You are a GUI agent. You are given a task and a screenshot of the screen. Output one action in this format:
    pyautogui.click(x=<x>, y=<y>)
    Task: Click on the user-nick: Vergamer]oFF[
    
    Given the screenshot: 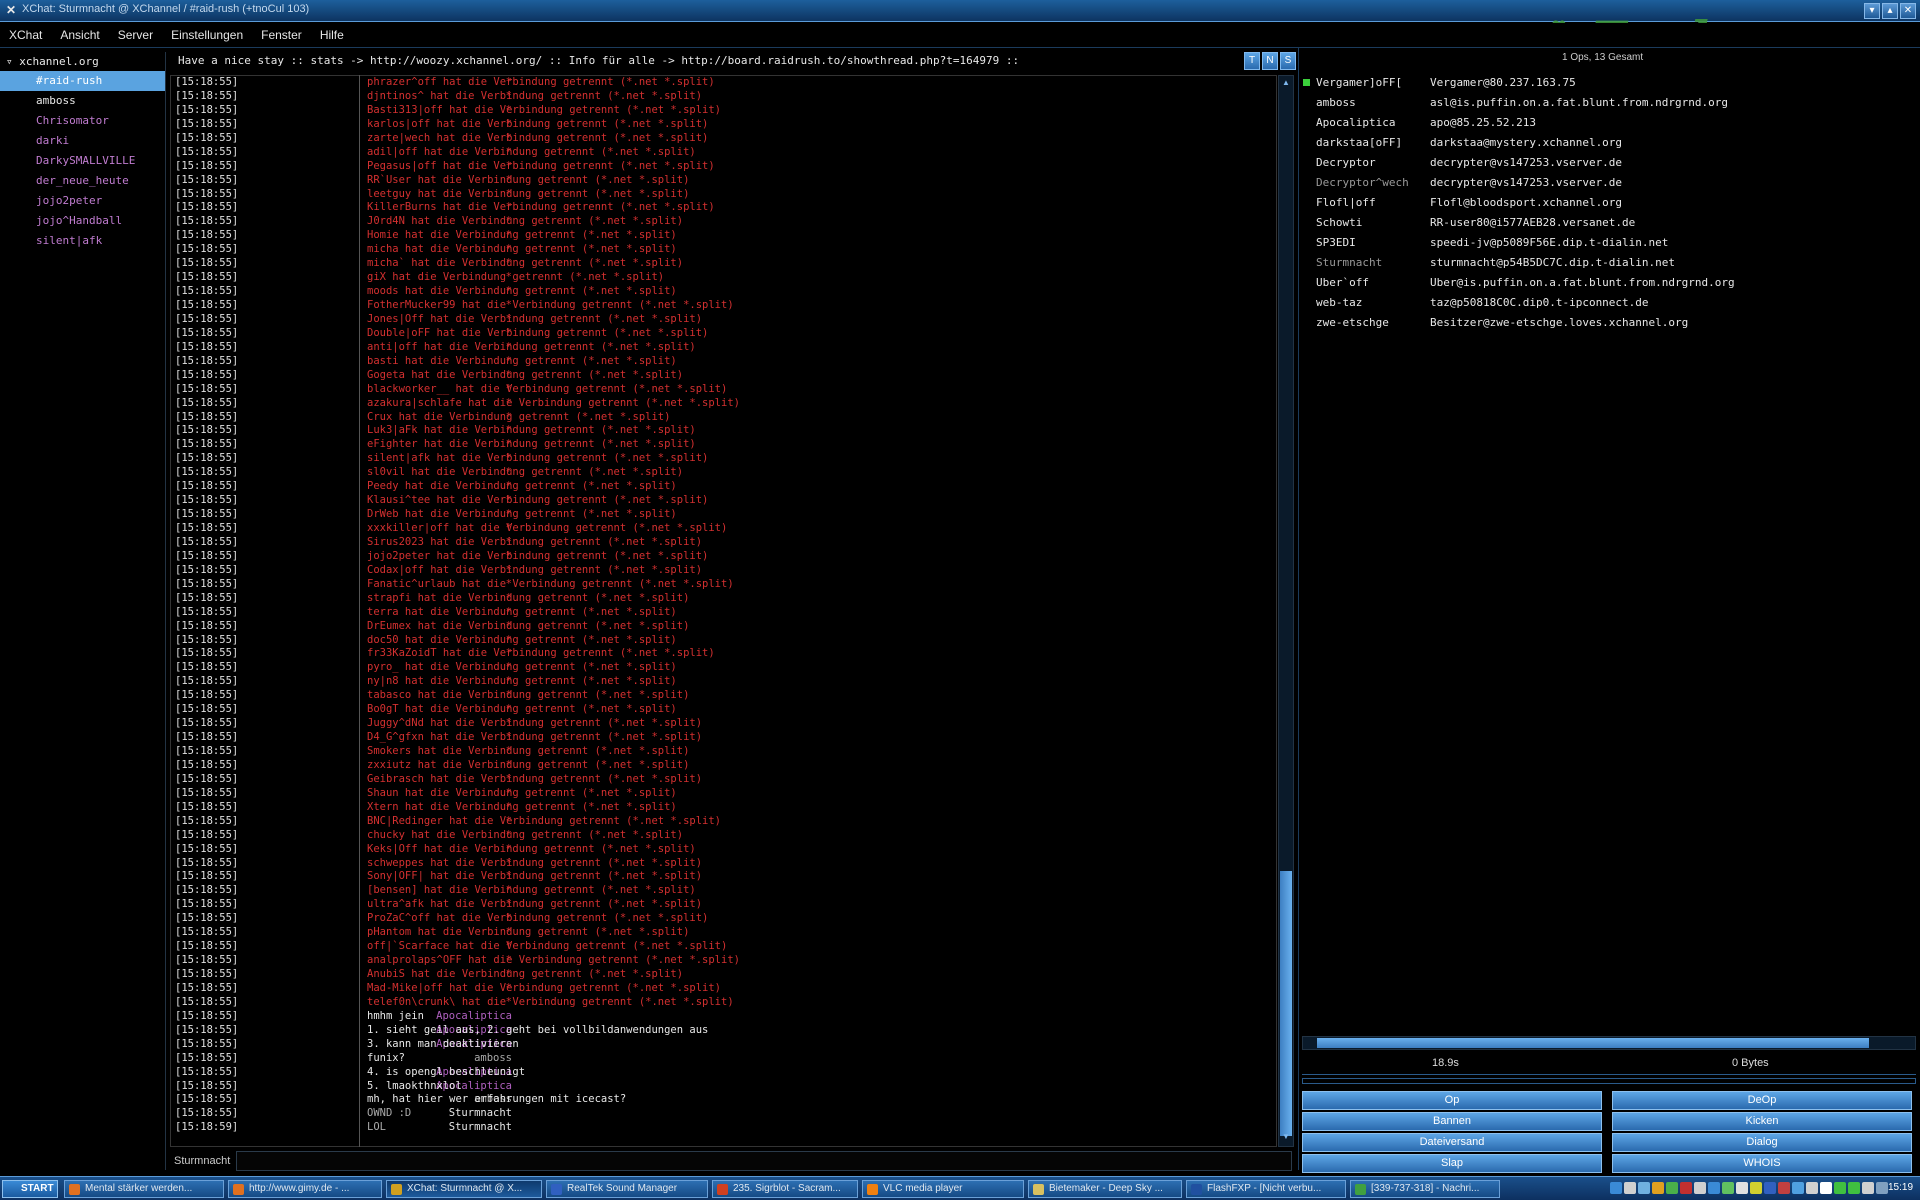 What is the action you would take?
    pyautogui.click(x=1359, y=82)
    